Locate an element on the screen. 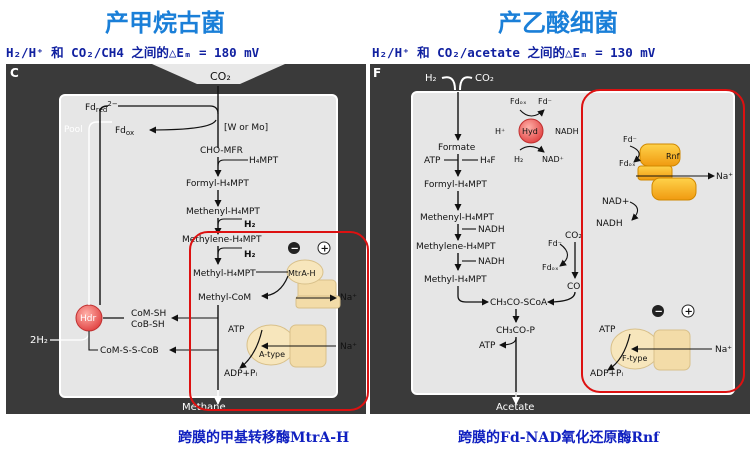 The image size is (755, 459). left-h2-b: H₂ is located at coordinates (250, 255).